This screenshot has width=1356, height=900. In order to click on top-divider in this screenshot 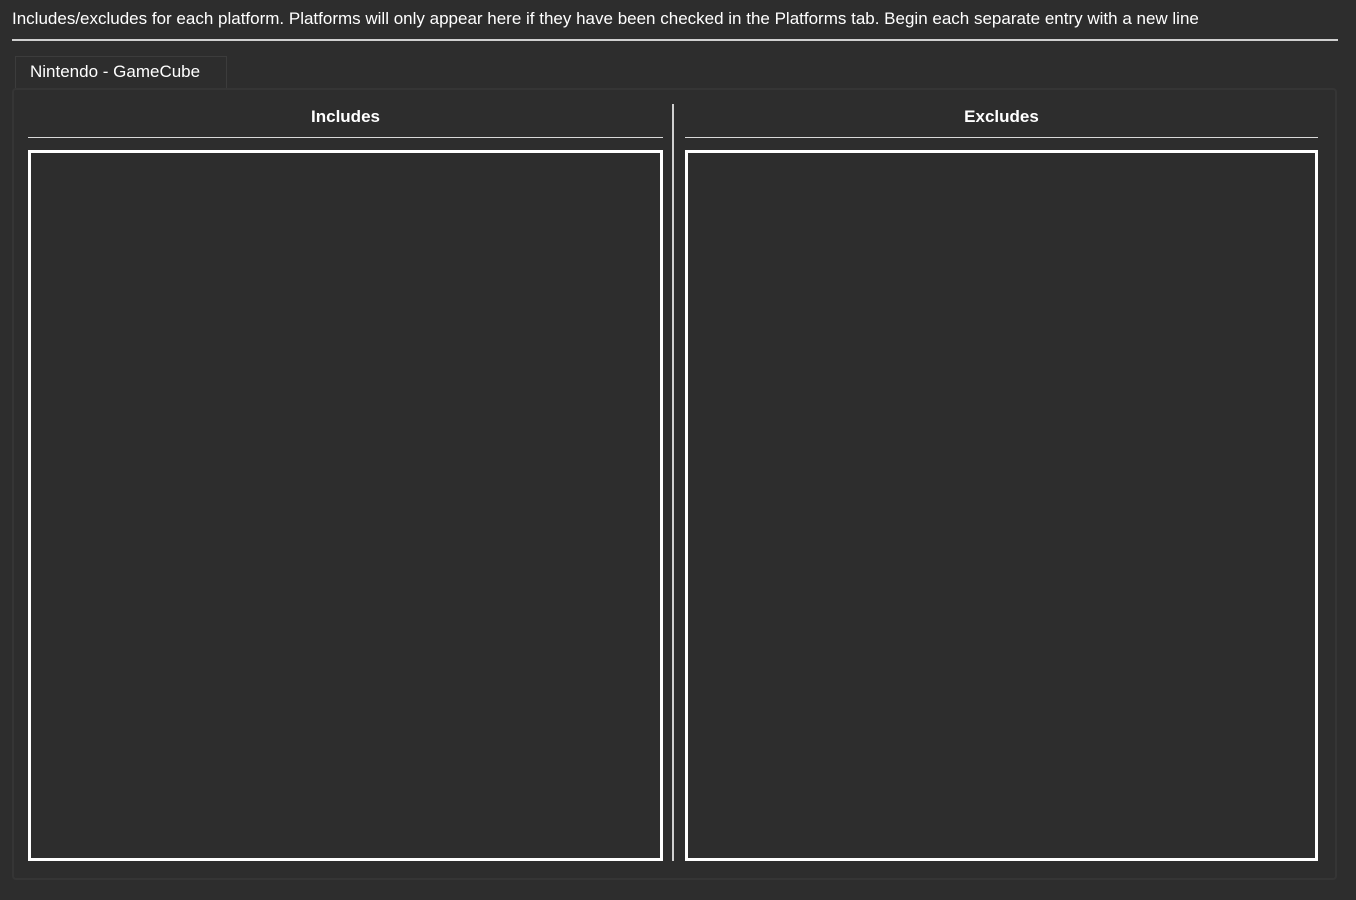, I will do `click(675, 40)`.